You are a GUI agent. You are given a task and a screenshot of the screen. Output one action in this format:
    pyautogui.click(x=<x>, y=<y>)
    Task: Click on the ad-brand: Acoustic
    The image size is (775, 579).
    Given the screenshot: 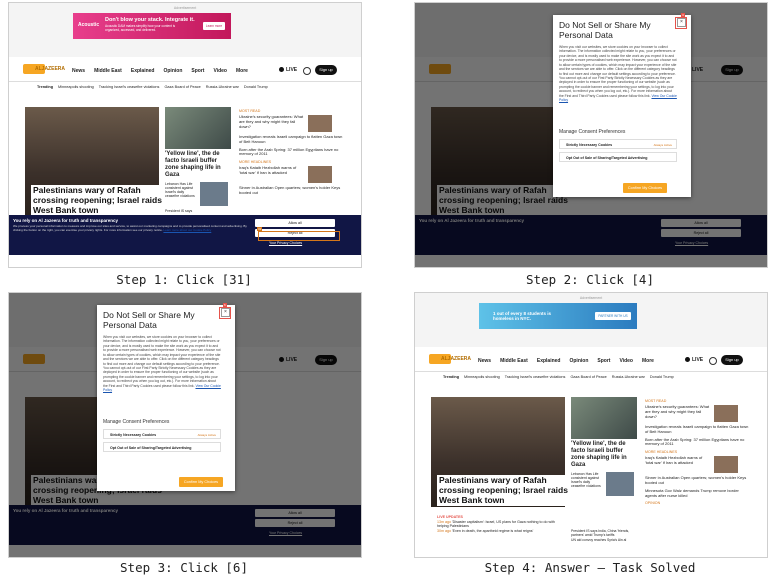 What is the action you would take?
    pyautogui.click(x=89, y=25)
    